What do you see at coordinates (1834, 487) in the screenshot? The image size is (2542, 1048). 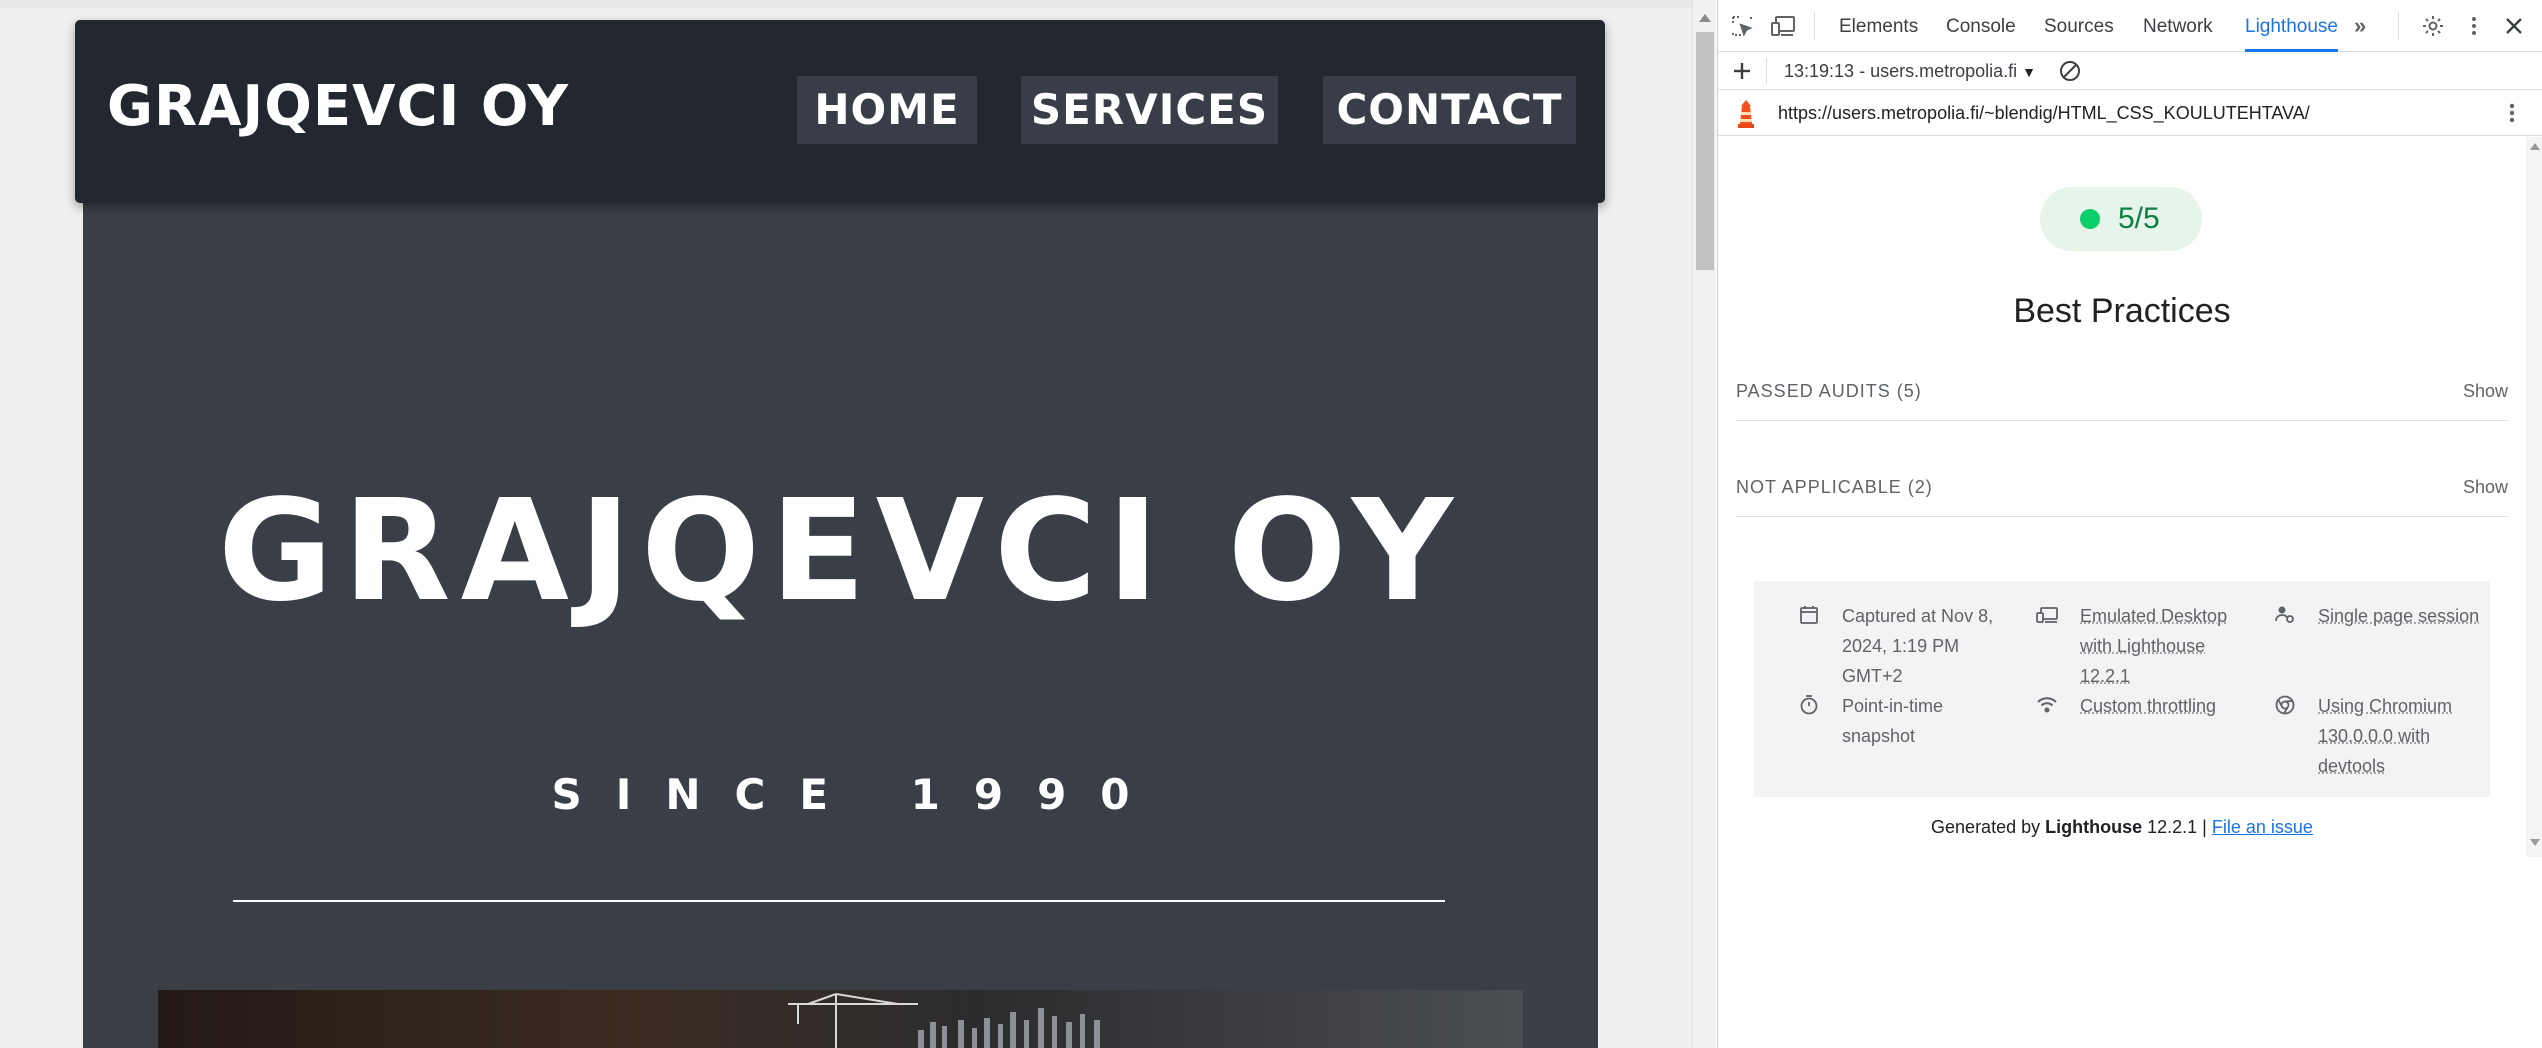 I see `audit-group-title: NOT APPLICABLE (2)` at bounding box center [1834, 487].